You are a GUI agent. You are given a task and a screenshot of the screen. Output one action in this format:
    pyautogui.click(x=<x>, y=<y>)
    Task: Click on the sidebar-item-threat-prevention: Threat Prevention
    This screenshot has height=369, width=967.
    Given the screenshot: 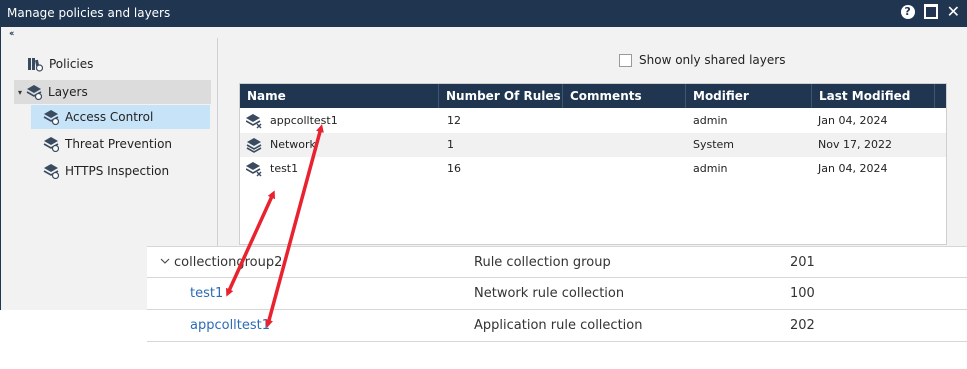 What is the action you would take?
    pyautogui.click(x=120, y=144)
    